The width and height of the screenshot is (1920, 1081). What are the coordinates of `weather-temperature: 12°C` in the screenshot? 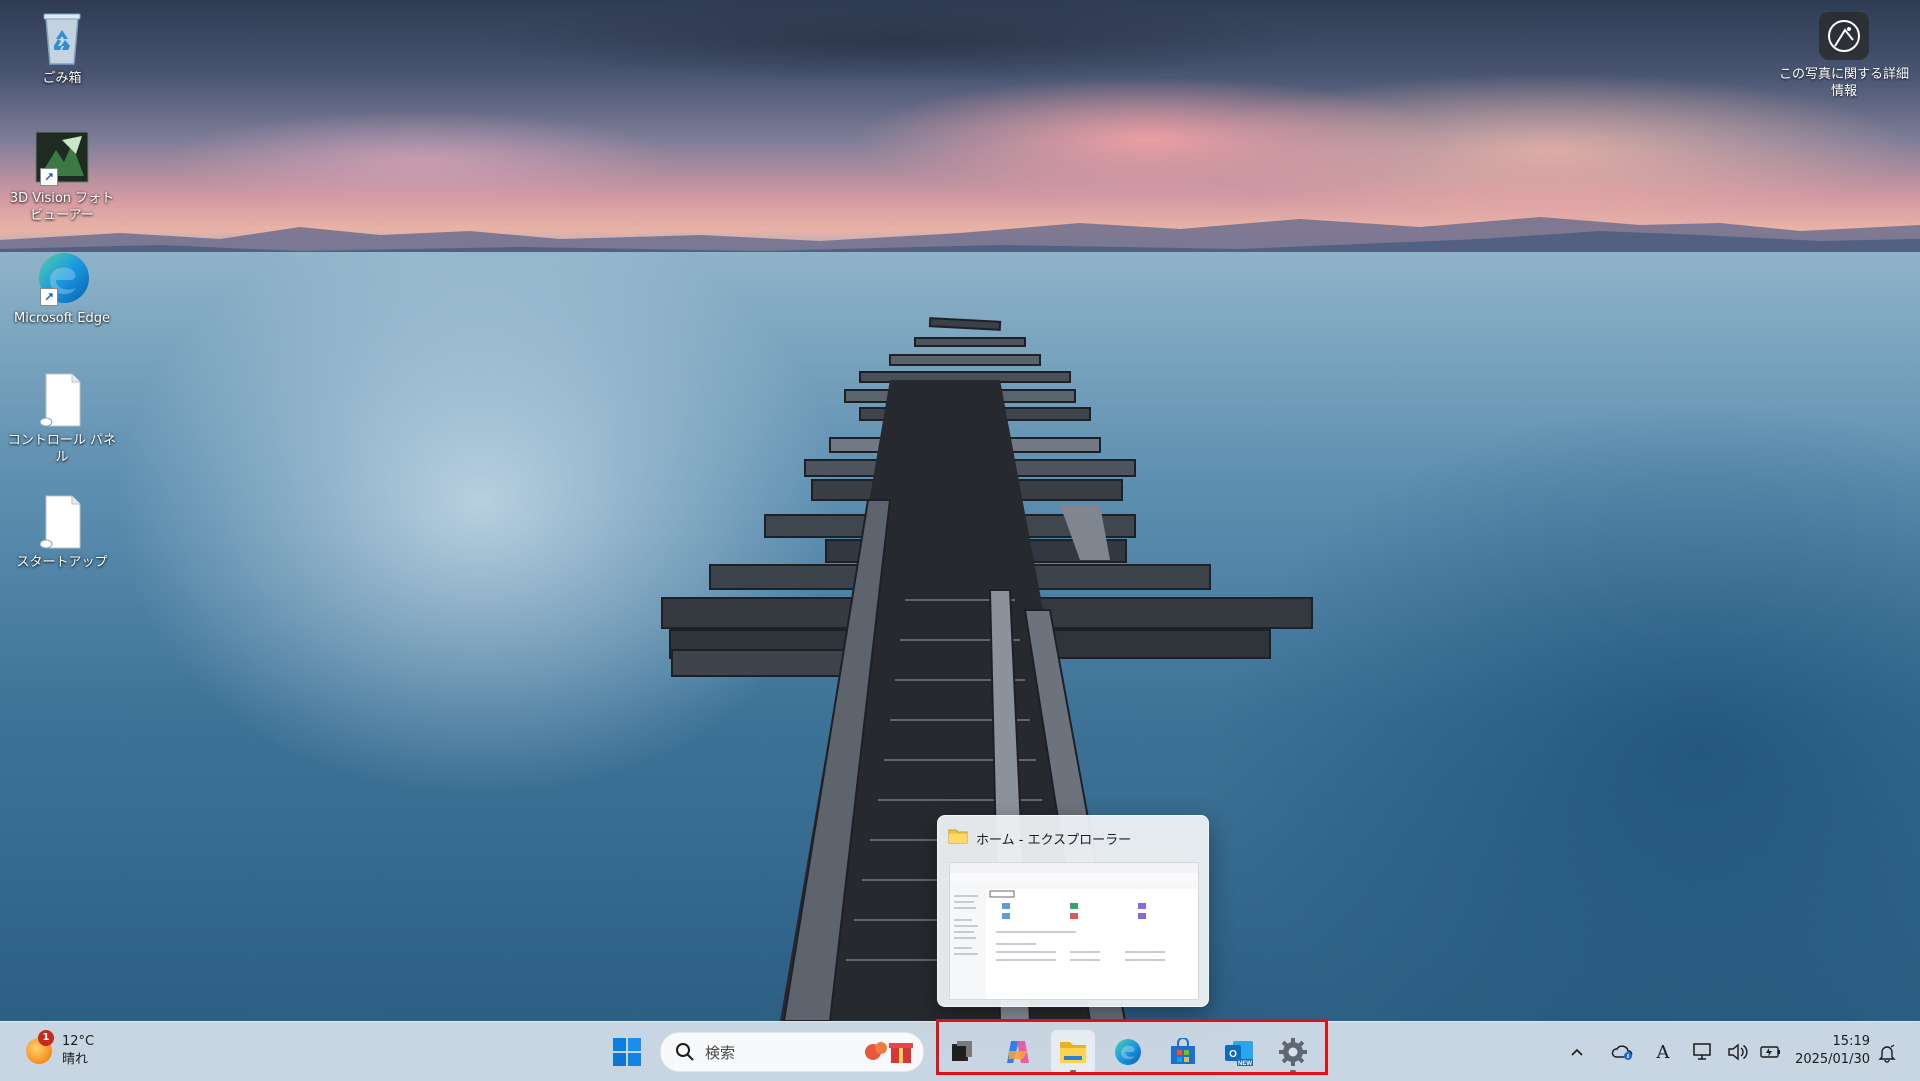 It's located at (78, 1041).